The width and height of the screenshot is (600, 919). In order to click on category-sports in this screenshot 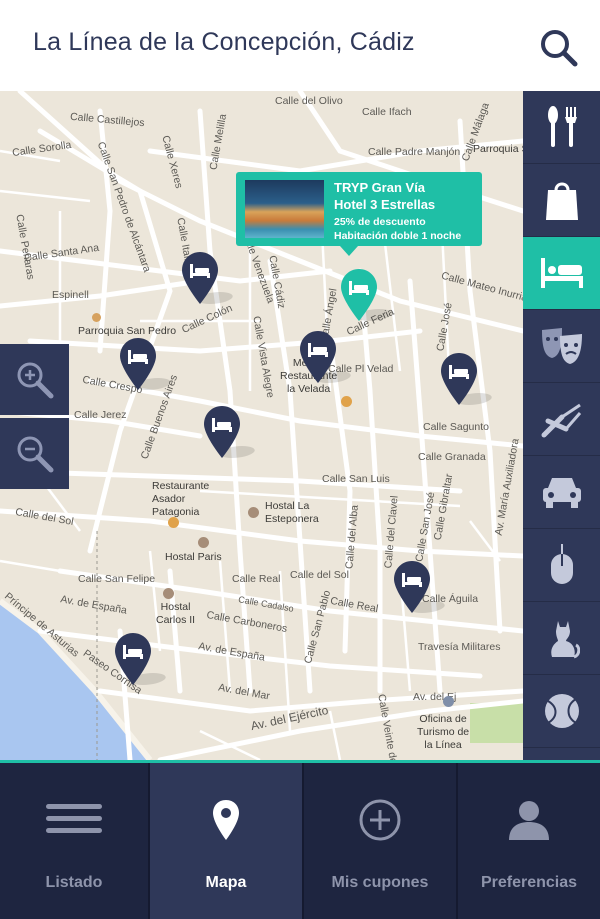, I will do `click(561, 711)`.